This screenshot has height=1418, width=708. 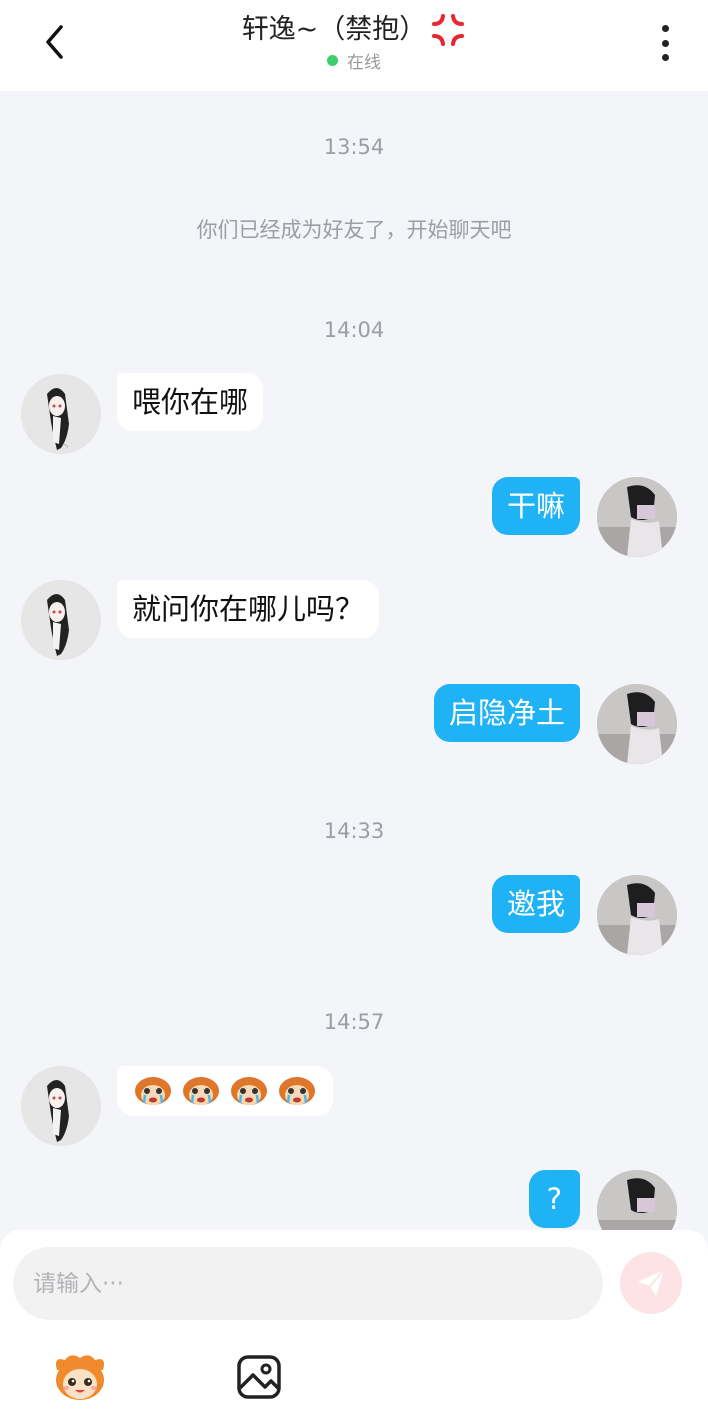 I want to click on message-bubble-received: 就问你在哪儿吗？, so click(x=248, y=609).